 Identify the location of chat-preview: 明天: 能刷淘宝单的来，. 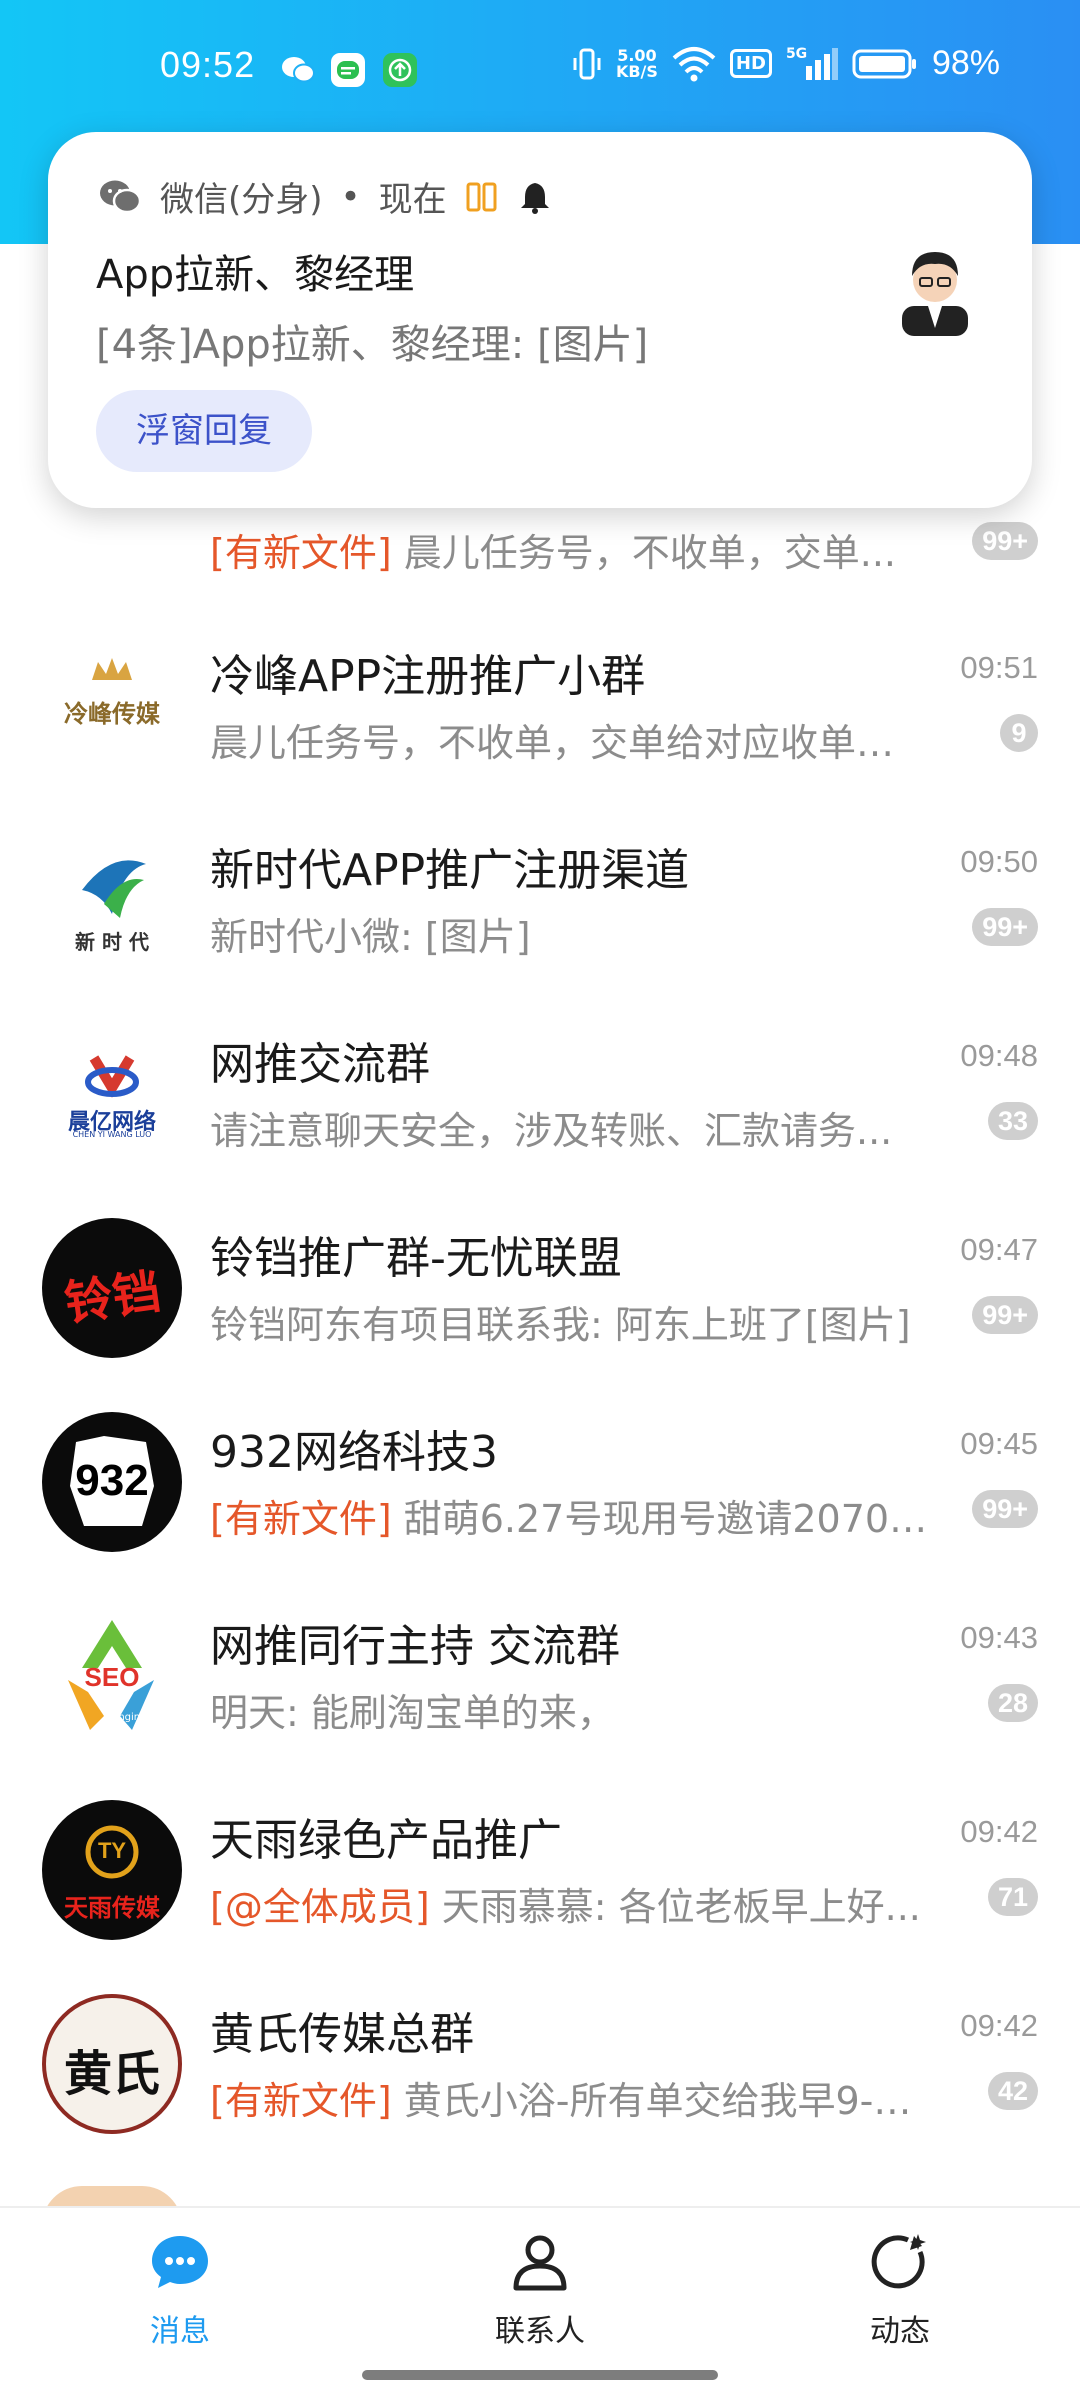
(570, 1709).